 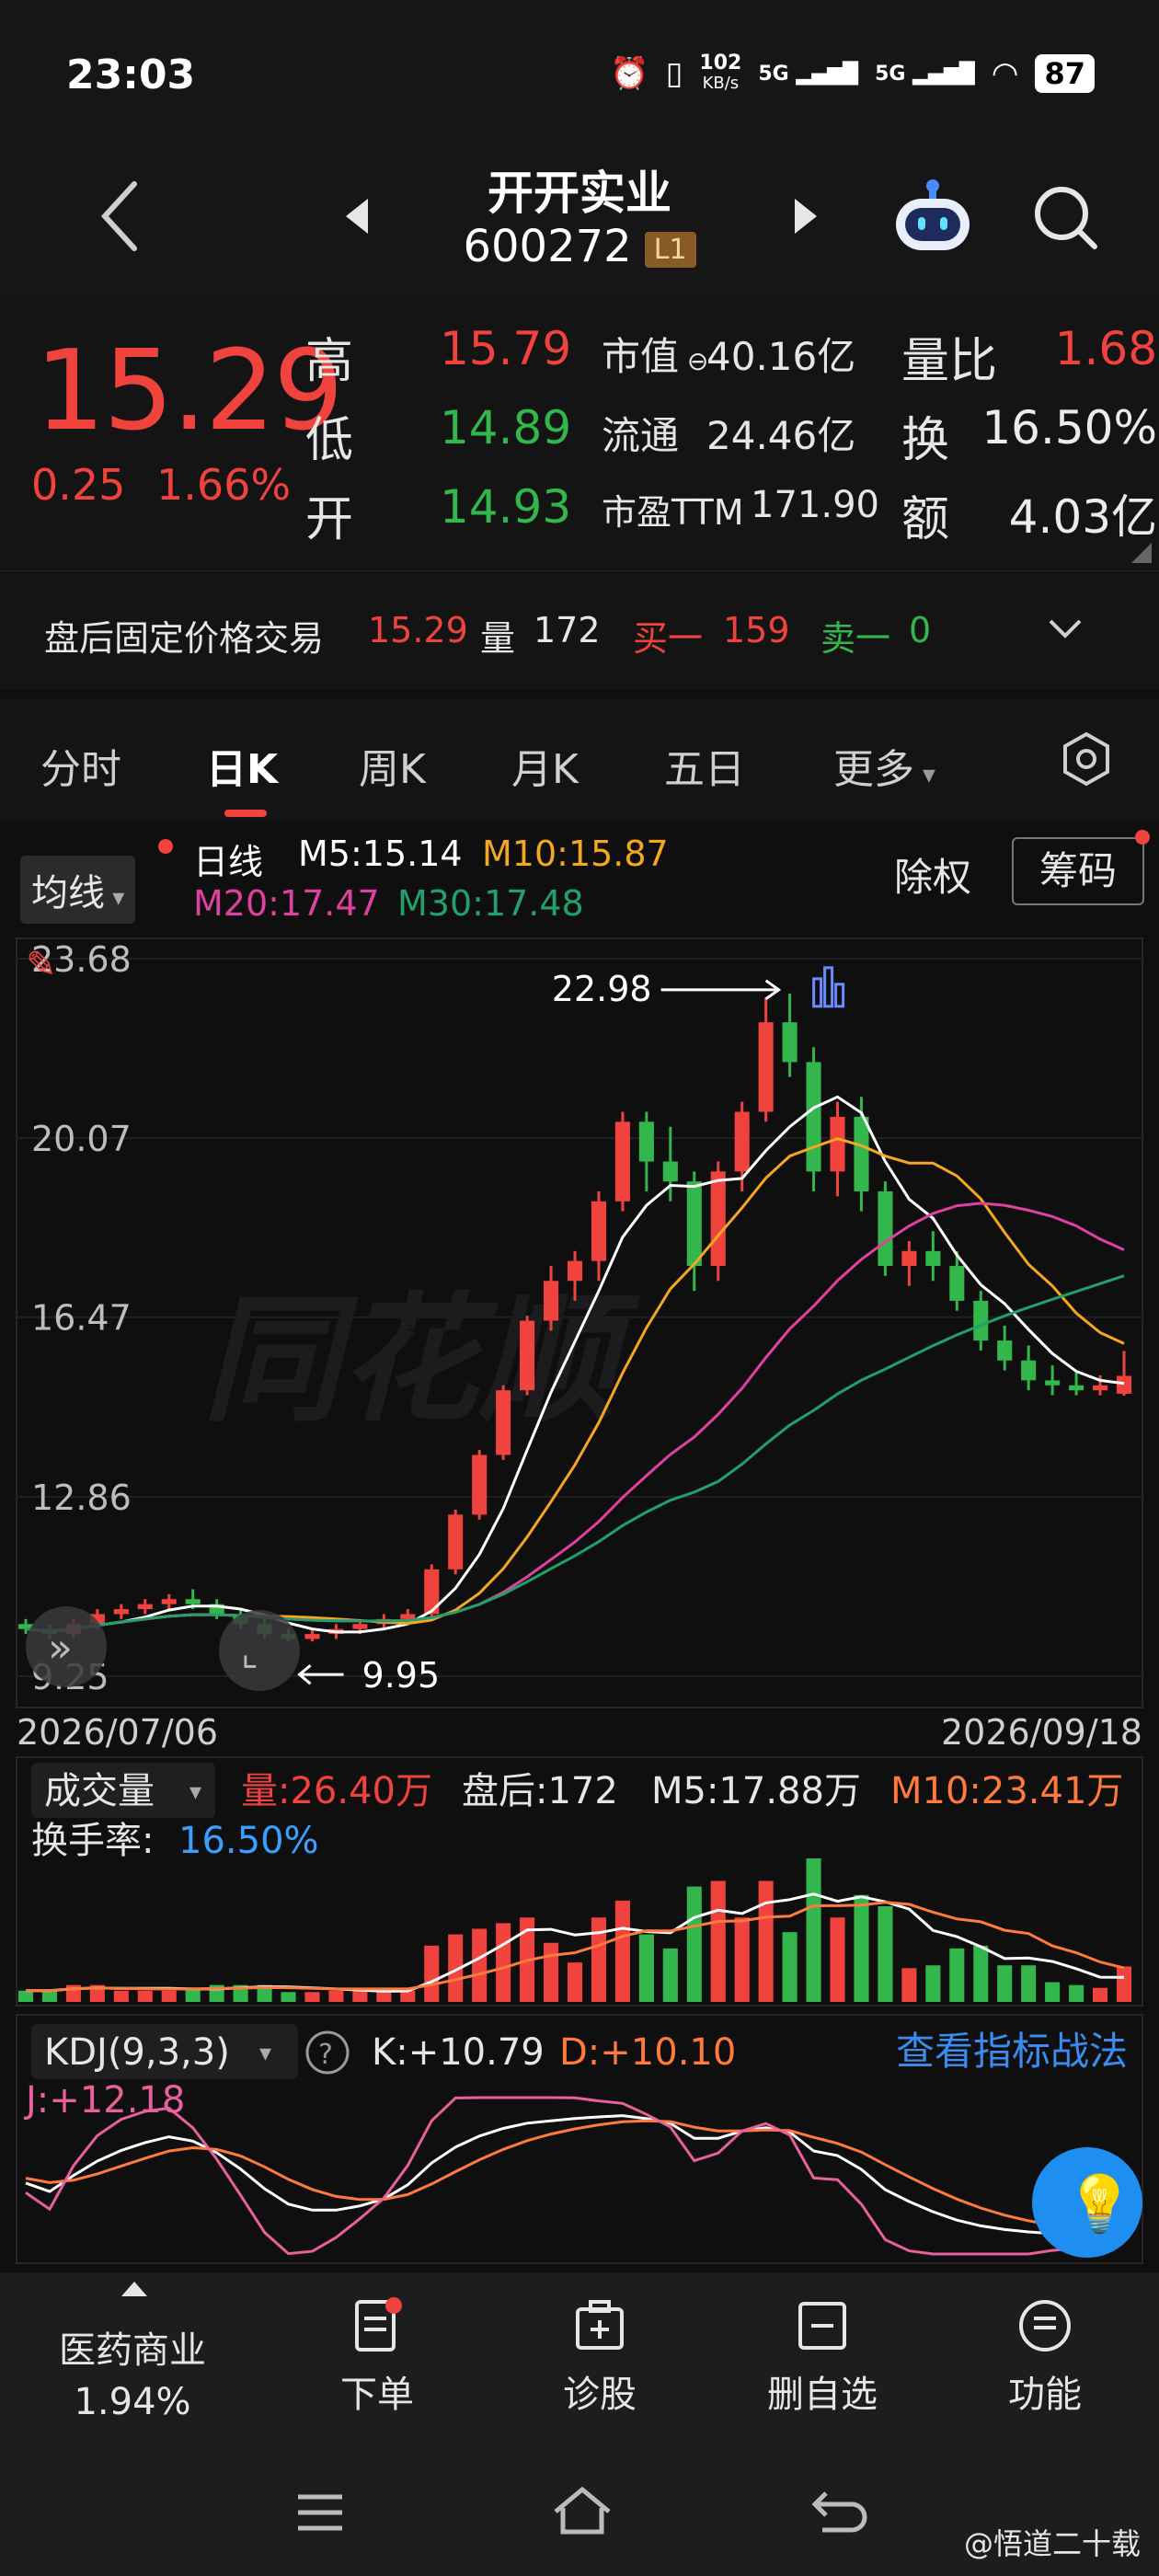 I want to click on amount-label: 额, so click(x=925, y=519).